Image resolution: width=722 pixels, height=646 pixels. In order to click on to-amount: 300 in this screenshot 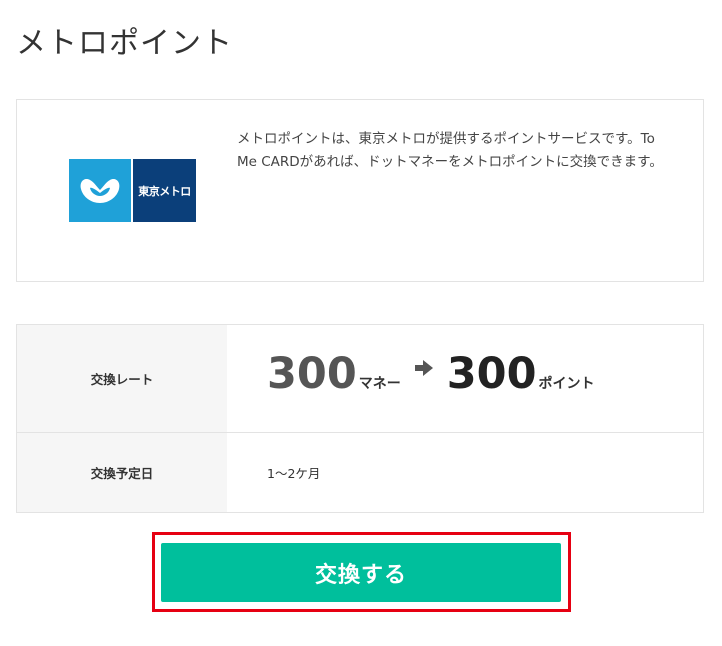, I will do `click(491, 374)`.